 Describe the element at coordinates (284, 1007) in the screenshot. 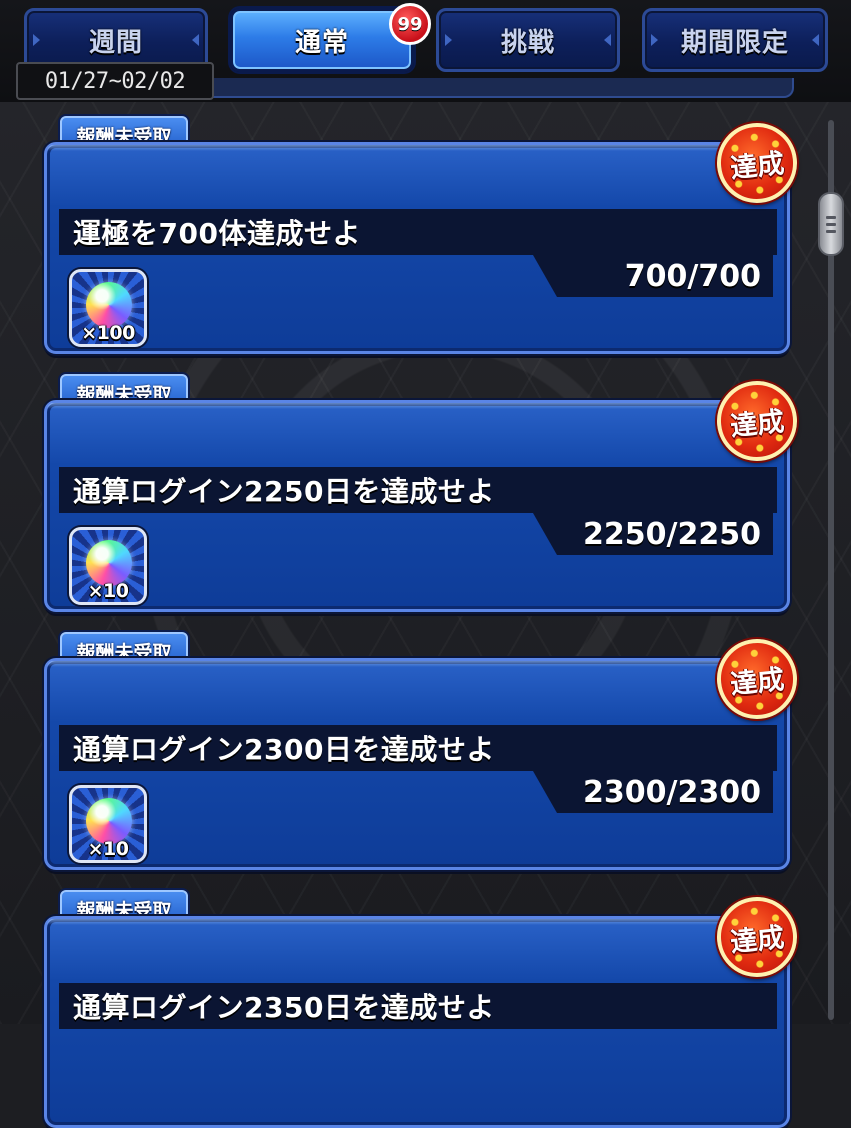

I see `mission-title: 通算ログイン2350日を達成せよ` at that location.